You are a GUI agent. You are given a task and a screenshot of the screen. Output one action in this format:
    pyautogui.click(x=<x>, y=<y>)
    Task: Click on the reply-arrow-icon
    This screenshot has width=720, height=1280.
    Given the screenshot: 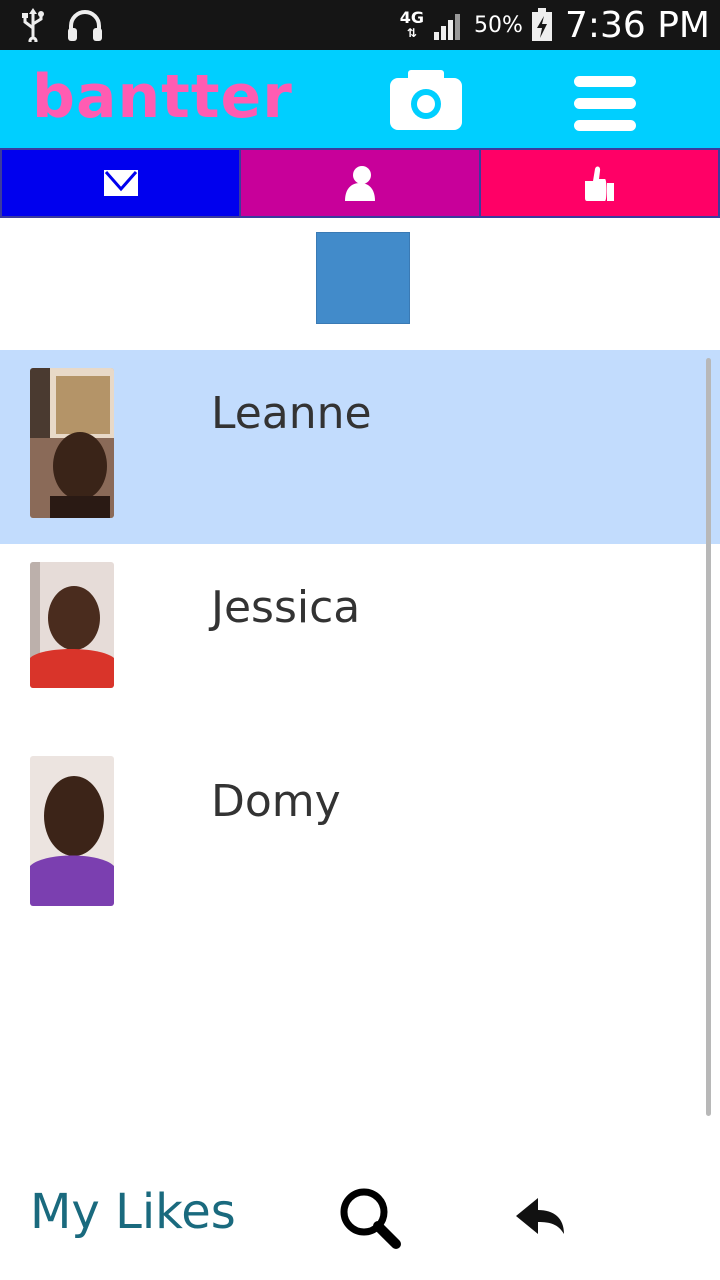 What is the action you would take?
    pyautogui.click(x=540, y=1216)
    